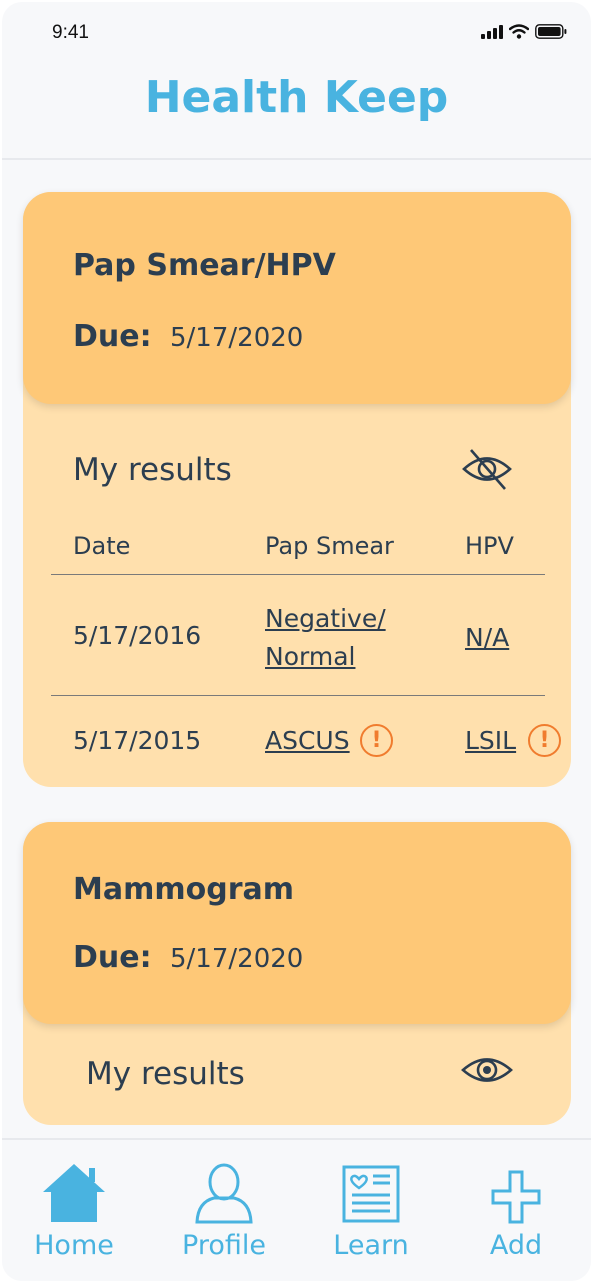 Image resolution: width=593 pixels, height=1283 pixels. I want to click on pap-result-line1: Negative/, so click(325, 618).